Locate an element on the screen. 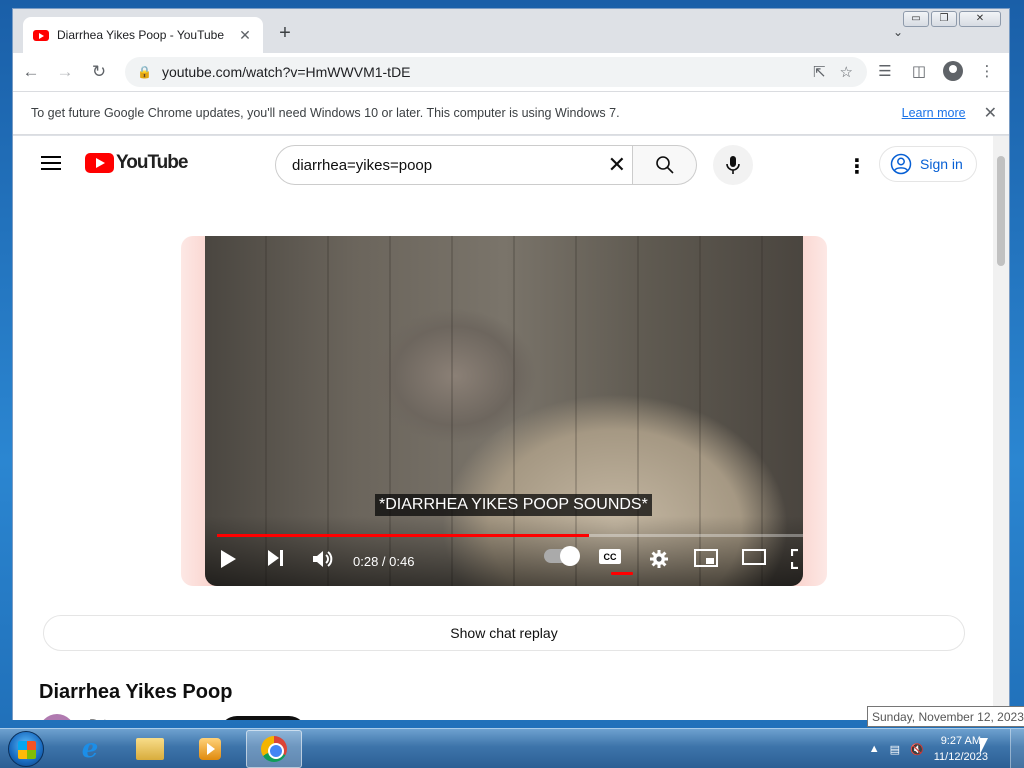 This screenshot has height=768, width=1024. media-player-icon is located at coordinates (210, 749).